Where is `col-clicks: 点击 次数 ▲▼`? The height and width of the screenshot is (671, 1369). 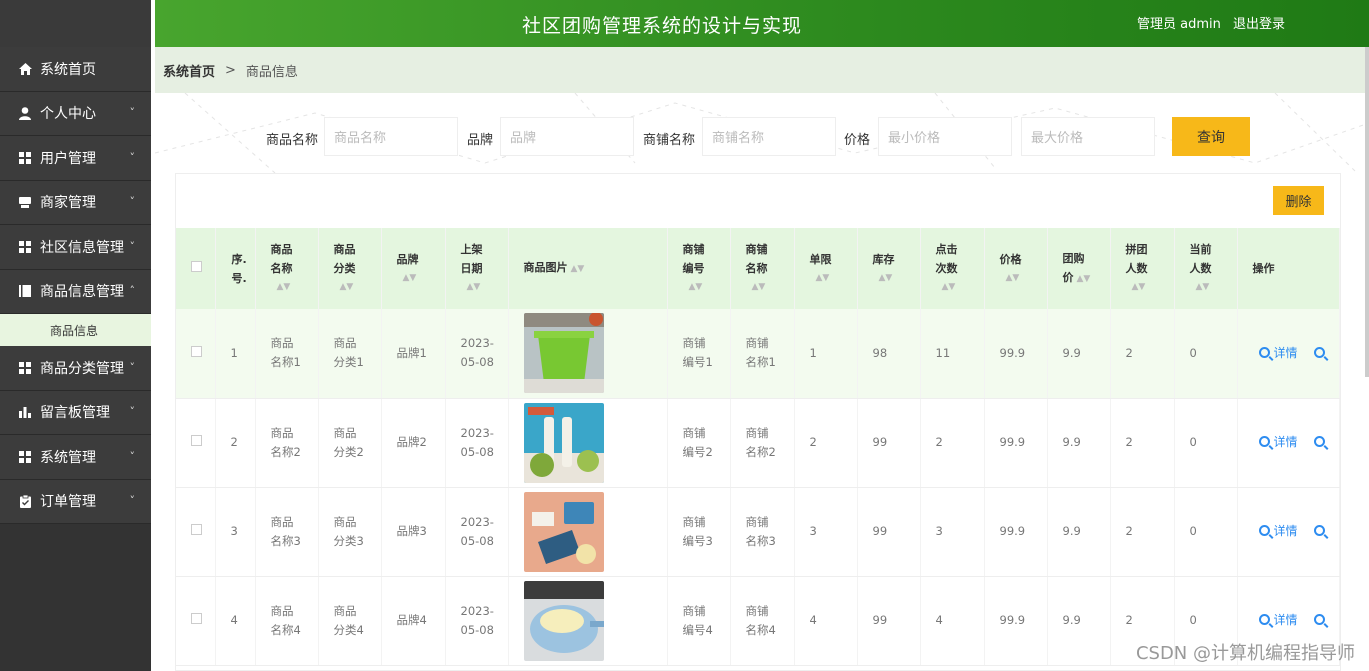
col-clicks: 点击 次数 ▲▼ is located at coordinates (952, 268).